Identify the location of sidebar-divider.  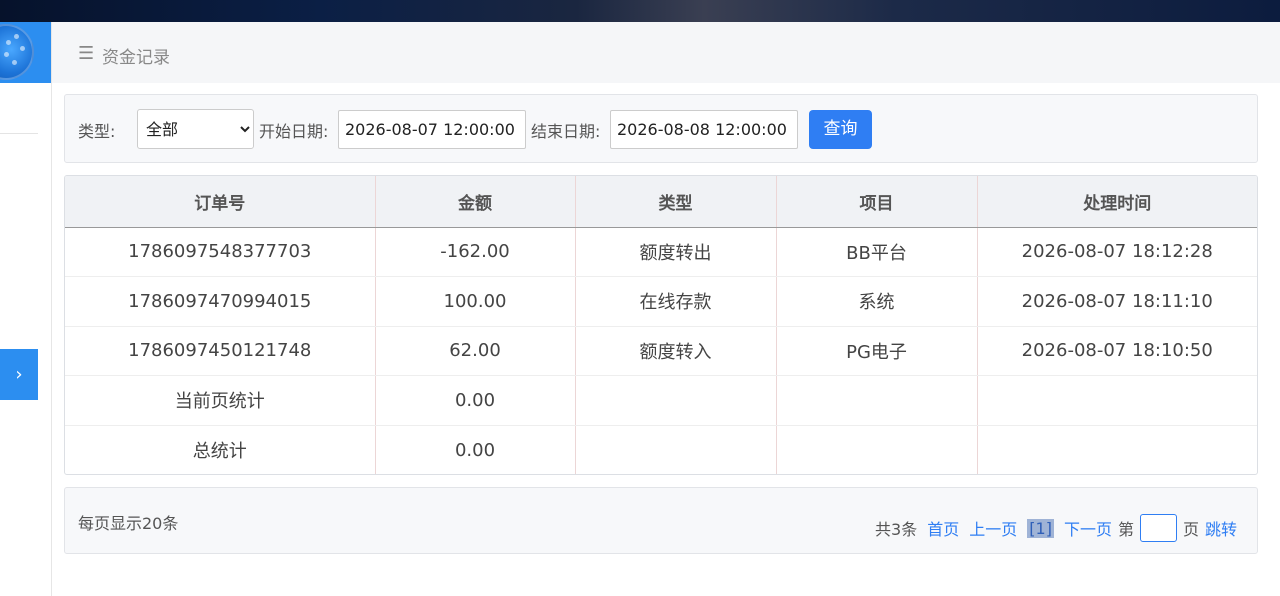
(19, 133).